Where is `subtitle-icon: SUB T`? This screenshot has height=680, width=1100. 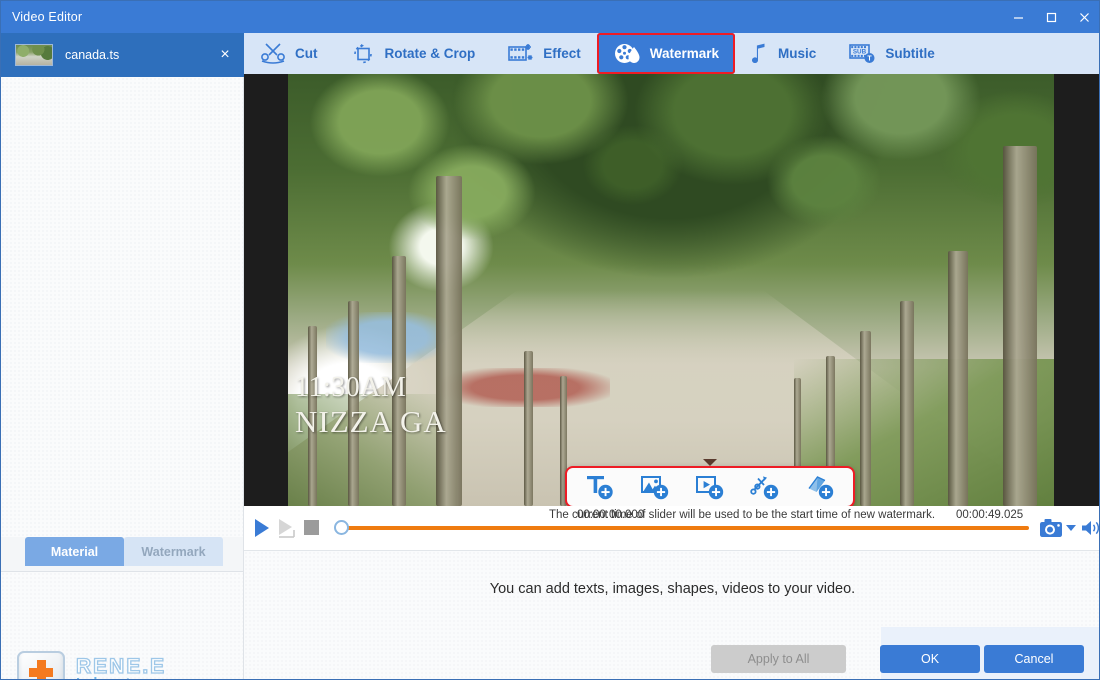 subtitle-icon: SUB T is located at coordinates (862, 53).